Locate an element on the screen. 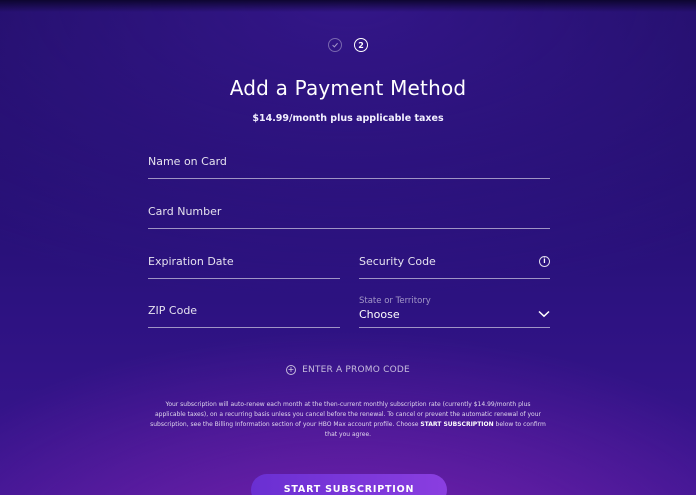 This screenshot has height=495, width=696. expiration-date-label: Expiration Date is located at coordinates (191, 261).